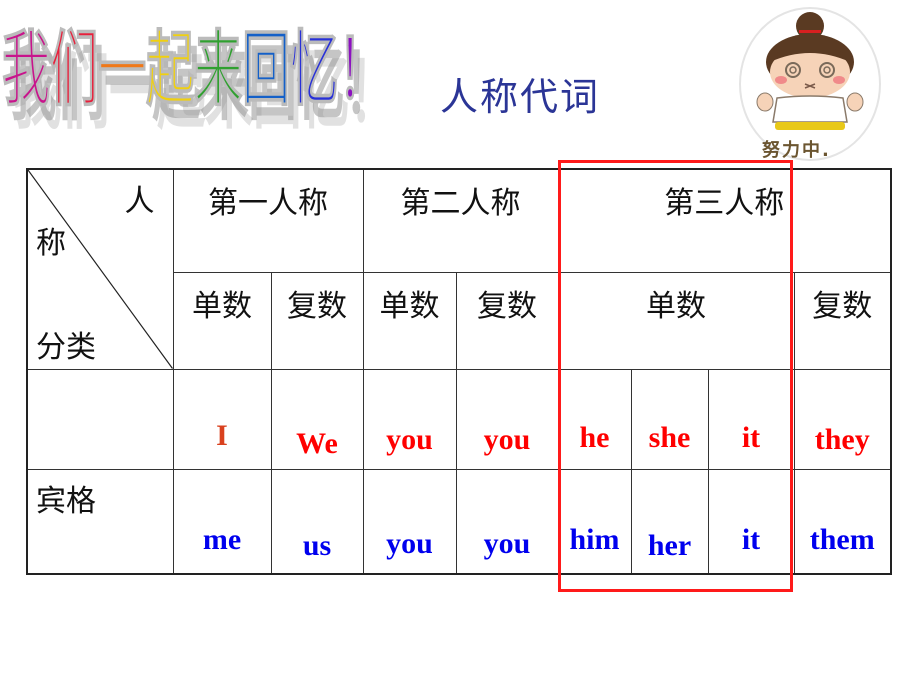  Describe the element at coordinates (170, 69) in the screenshot. I see `wordart-char: 起` at that location.